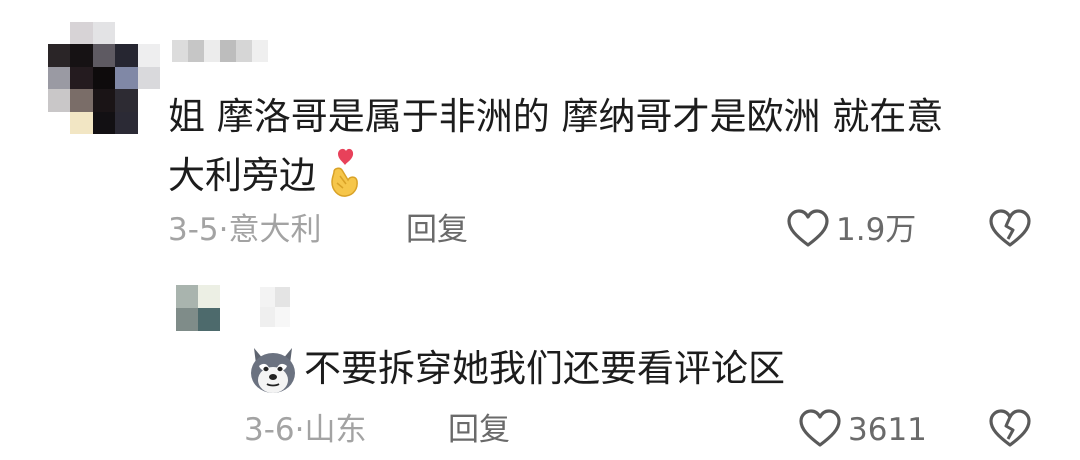  I want to click on reply-text: 不要拆穿她我们还要看评论区, so click(544, 368).